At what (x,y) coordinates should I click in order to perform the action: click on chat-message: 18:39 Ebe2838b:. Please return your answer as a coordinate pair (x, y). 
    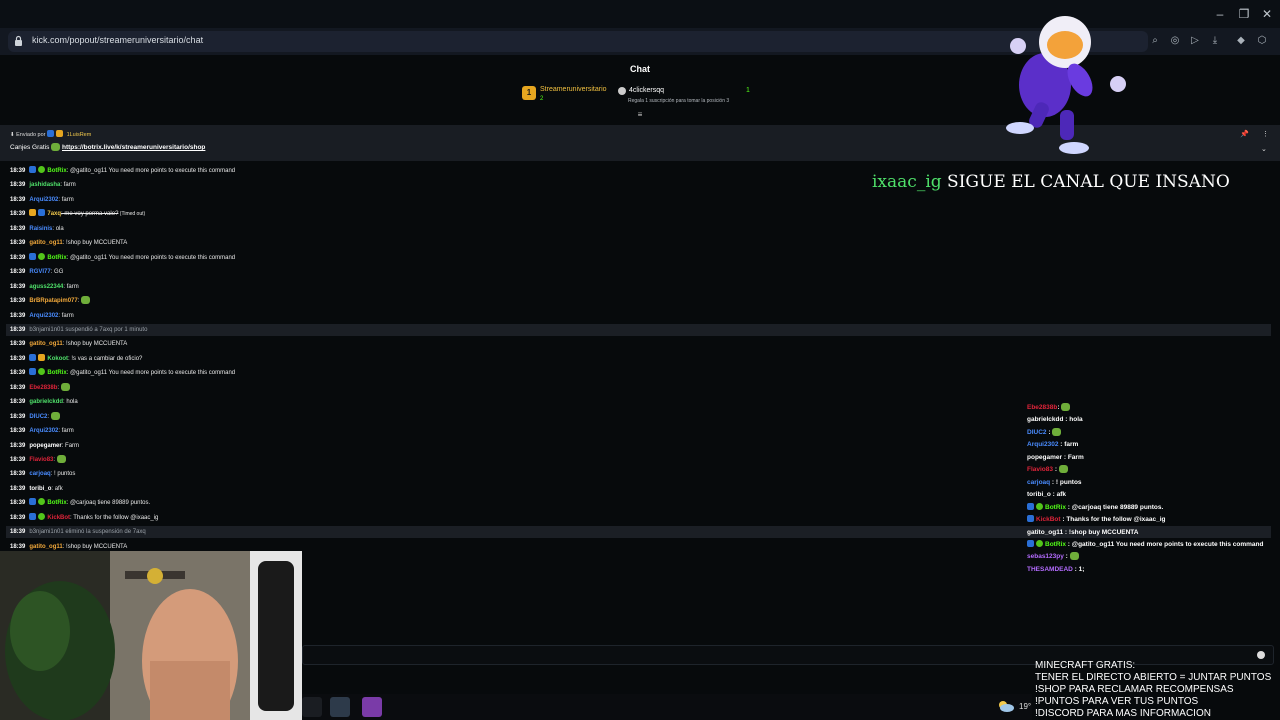
    Looking at the image, I should click on (40, 388).